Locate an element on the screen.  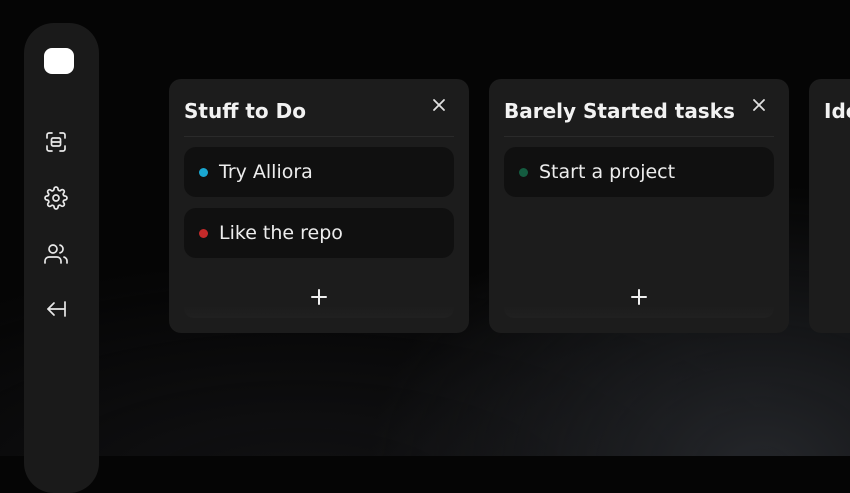
task-card: Like the repo is located at coordinates (319, 233).